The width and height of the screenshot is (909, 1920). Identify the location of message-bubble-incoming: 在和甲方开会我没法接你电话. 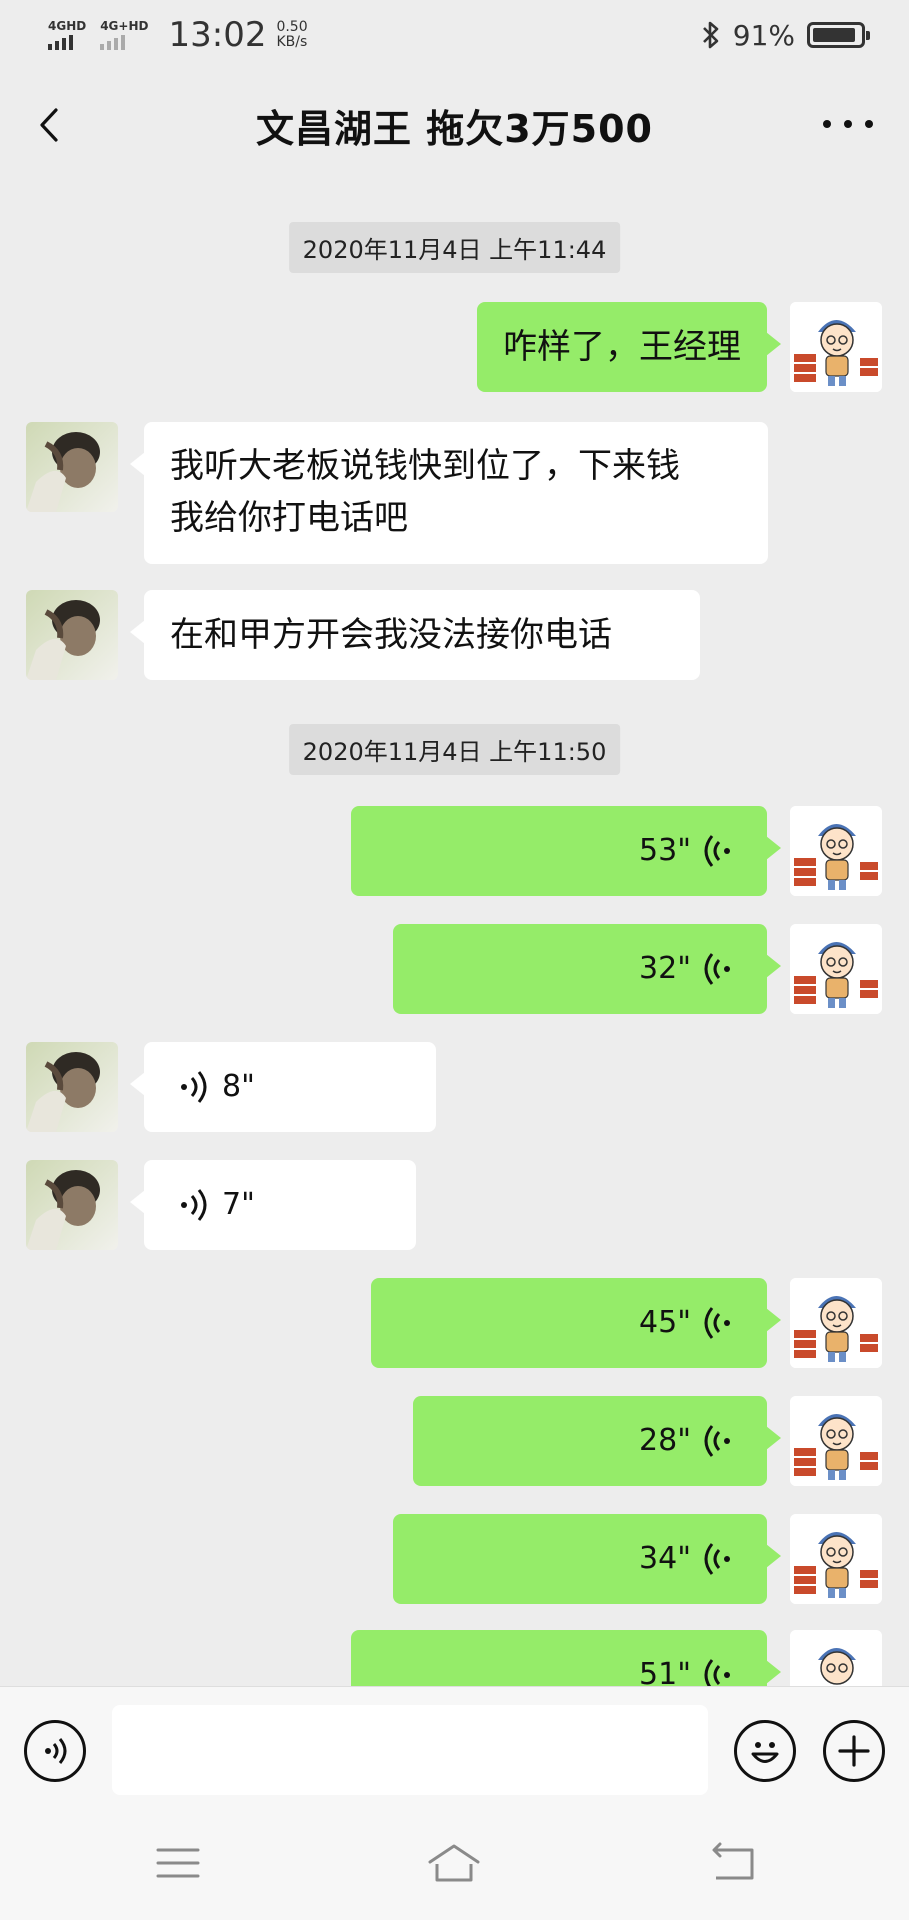
(415, 635).